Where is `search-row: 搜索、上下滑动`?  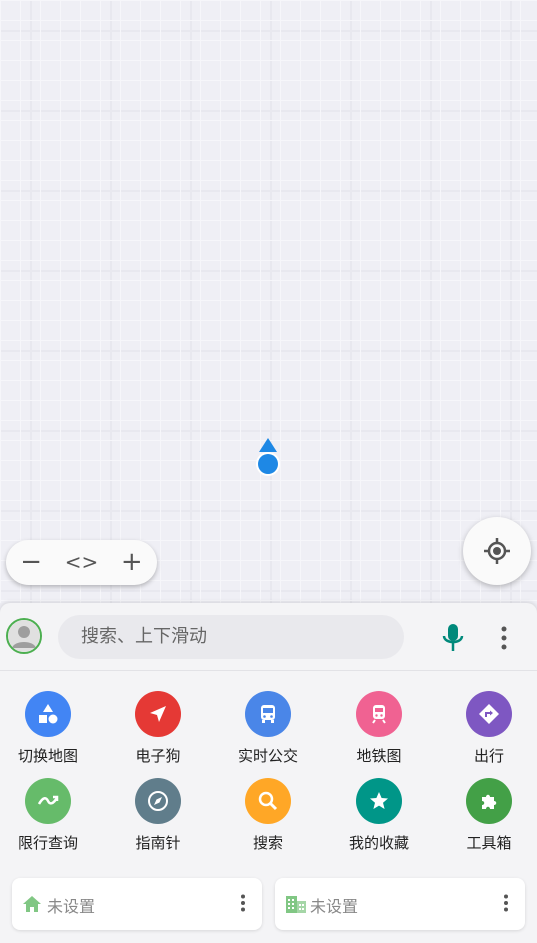
search-row: 搜索、上下滑动 is located at coordinates (268, 637).